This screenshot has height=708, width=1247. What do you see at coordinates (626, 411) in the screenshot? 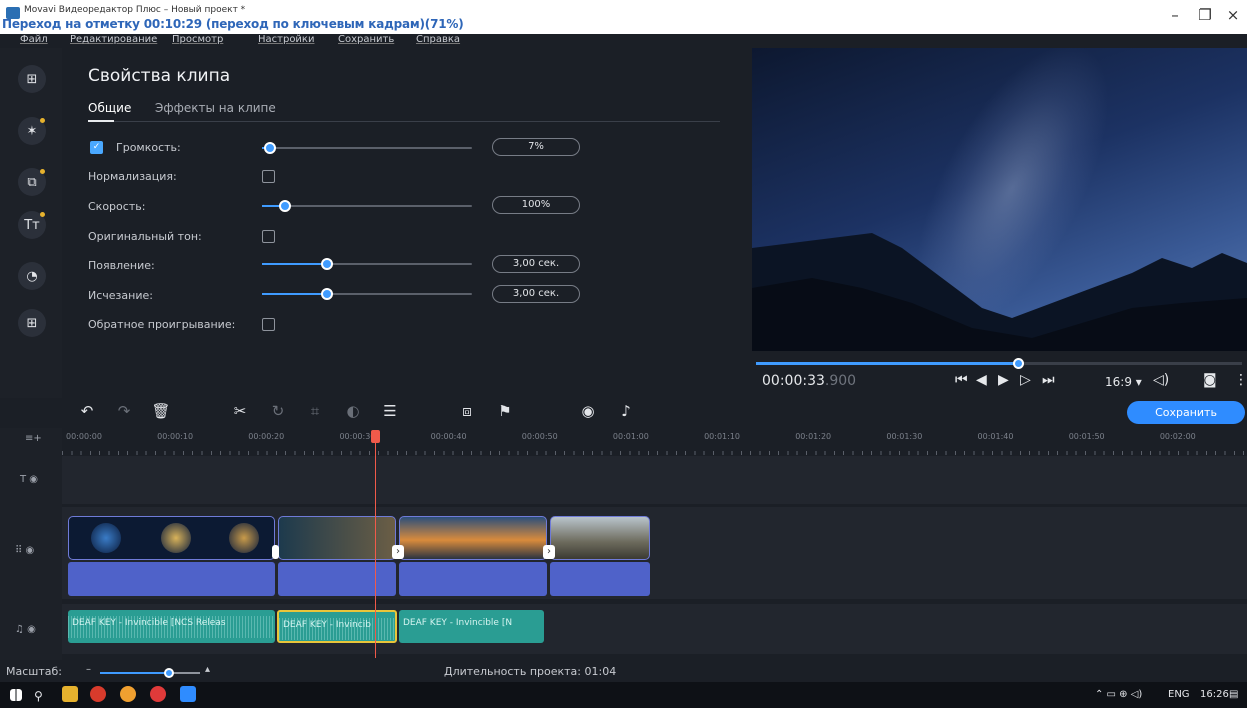
I see `record-audio-icon: ♪` at bounding box center [626, 411].